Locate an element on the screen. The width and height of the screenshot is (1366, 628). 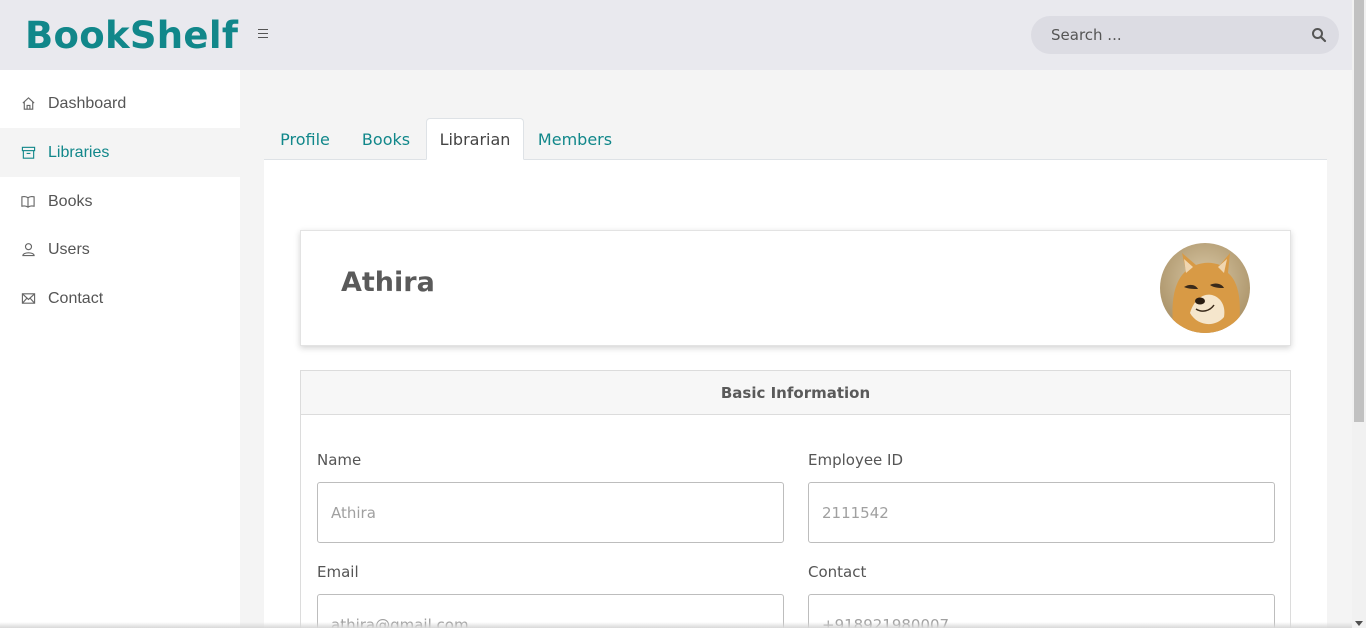
search-icon is located at coordinates (1319, 35).